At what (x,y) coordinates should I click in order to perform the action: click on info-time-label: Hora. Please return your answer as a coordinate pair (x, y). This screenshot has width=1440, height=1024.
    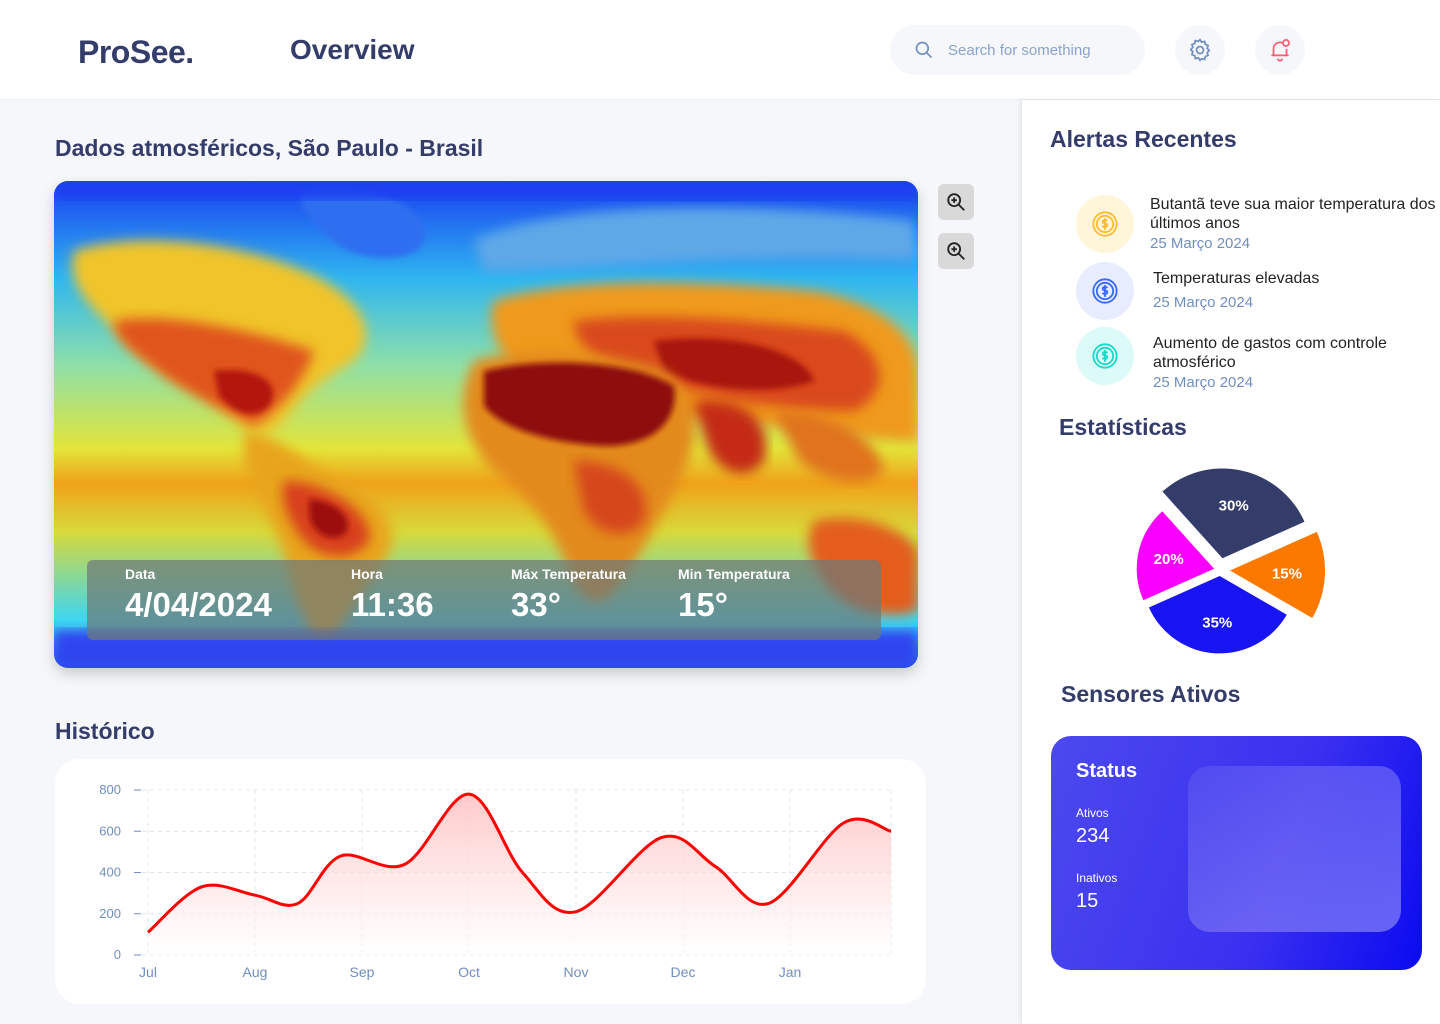
    Looking at the image, I should click on (367, 574).